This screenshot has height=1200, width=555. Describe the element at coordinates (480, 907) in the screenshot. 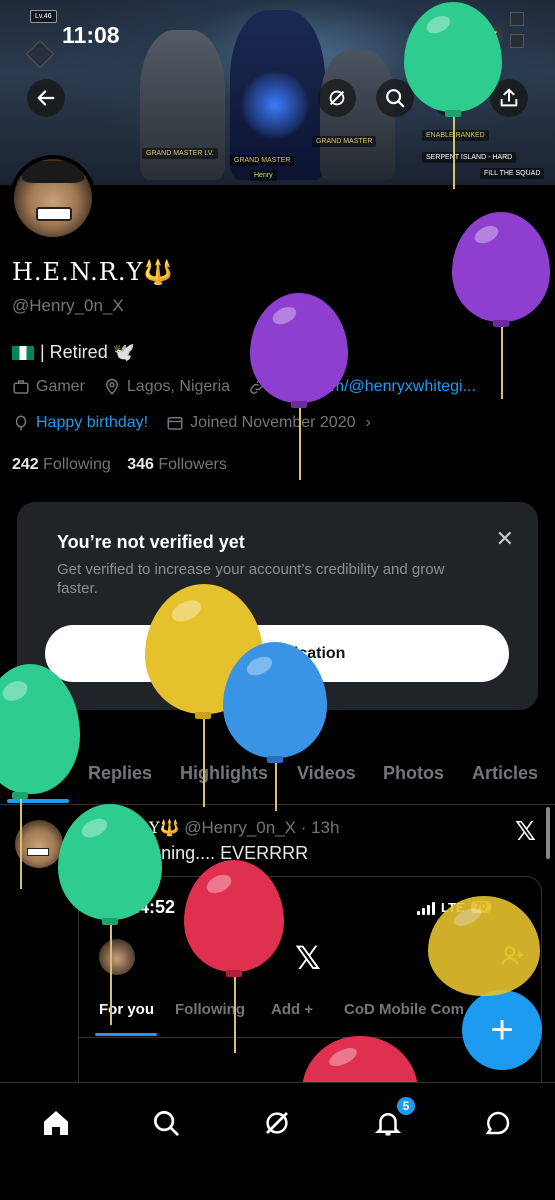

I see `embed-battery: 70` at that location.